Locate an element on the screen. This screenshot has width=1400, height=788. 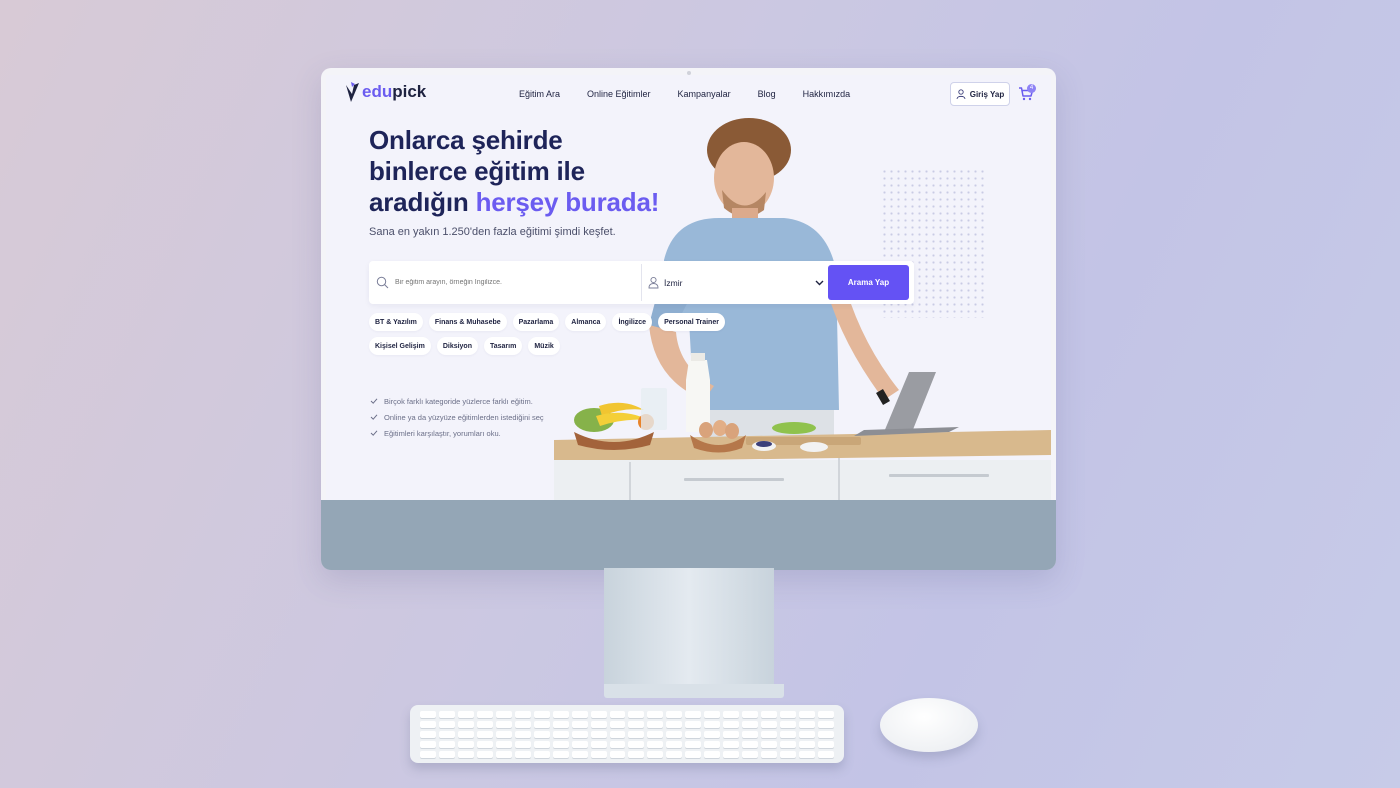
search-bar: İzmir Arama Yap is located at coordinates (641, 282).